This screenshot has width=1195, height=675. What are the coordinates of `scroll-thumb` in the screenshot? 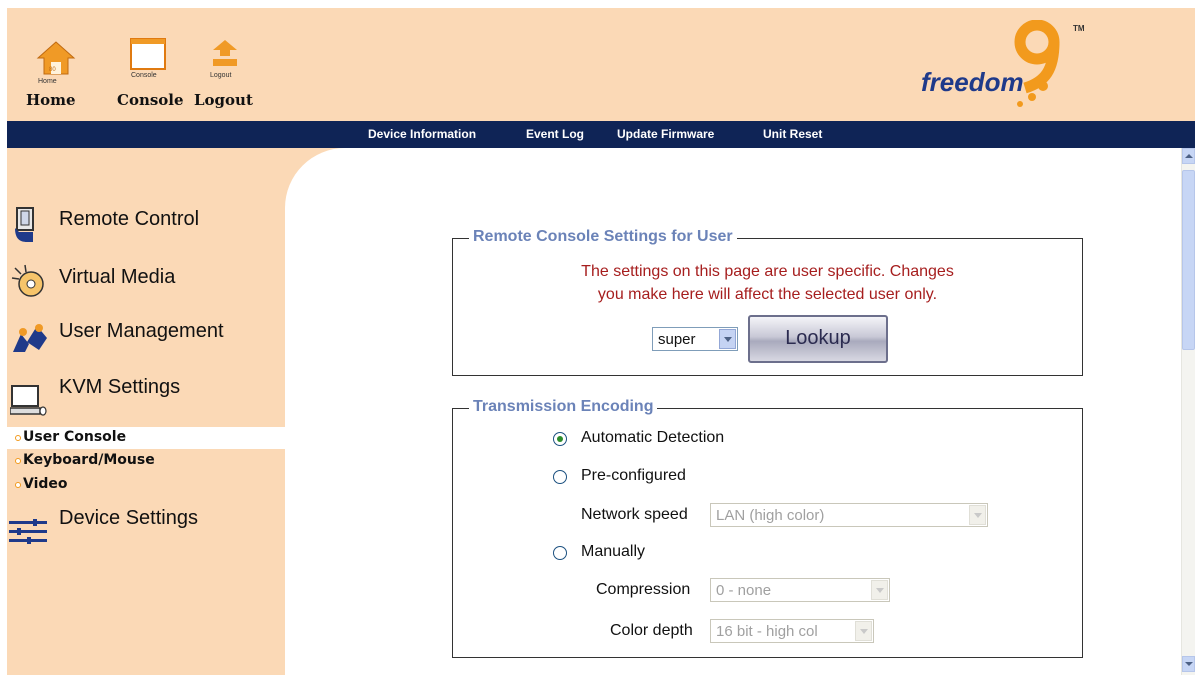 It's located at (1188, 260).